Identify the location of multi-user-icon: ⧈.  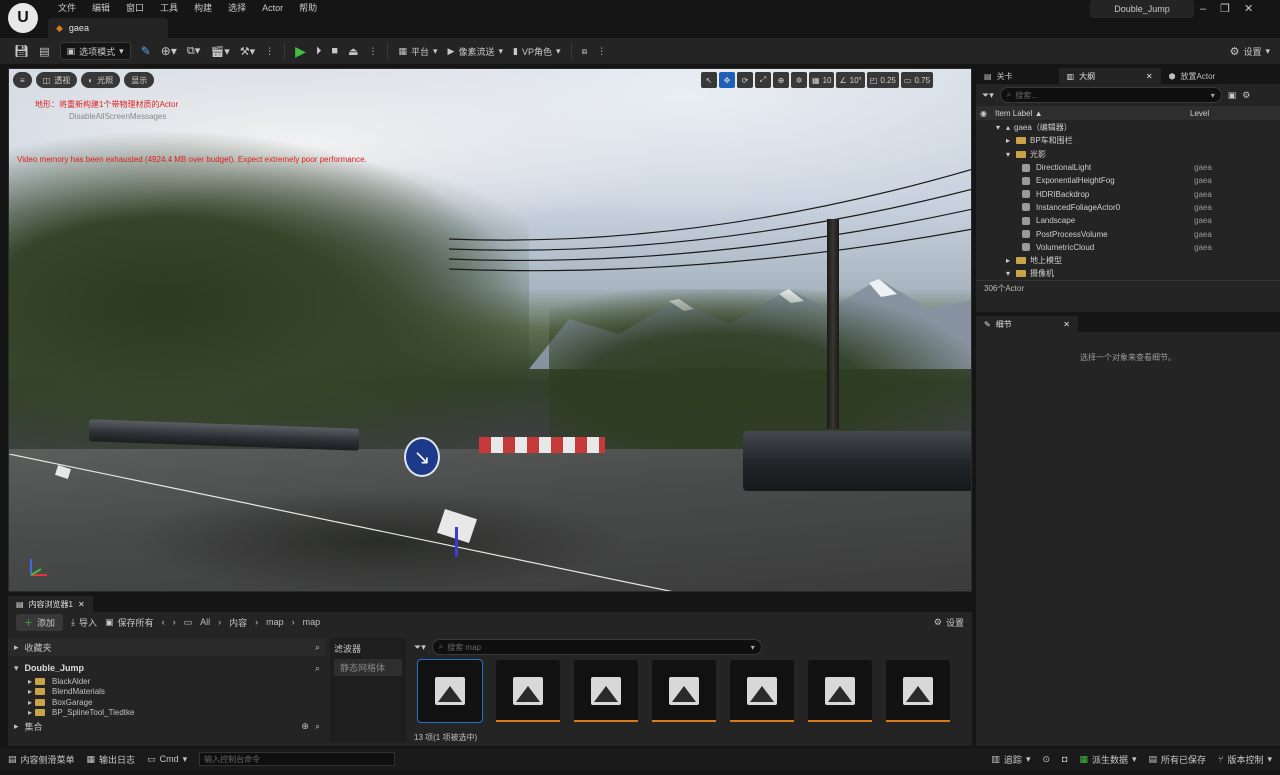
(585, 51).